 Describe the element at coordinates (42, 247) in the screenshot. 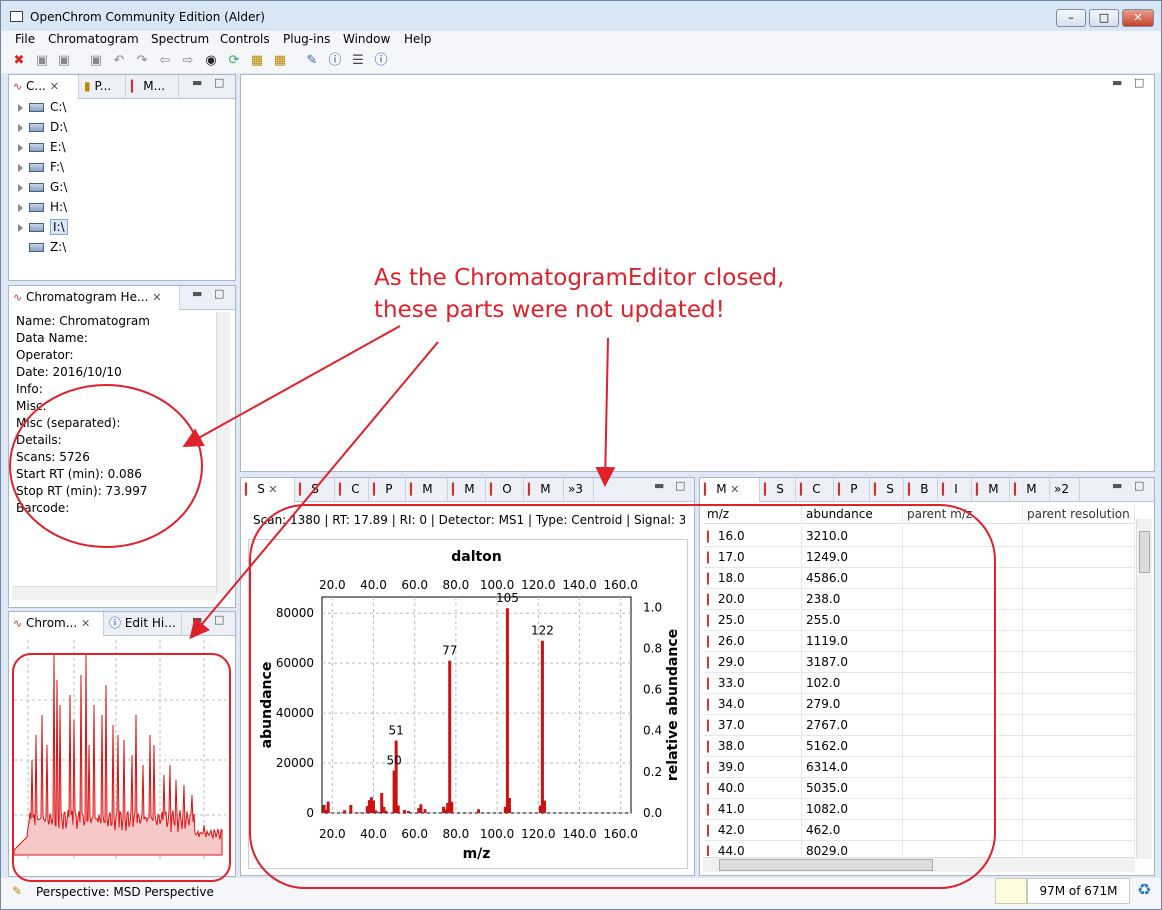

I see `tree-item-drive: Z:\` at that location.